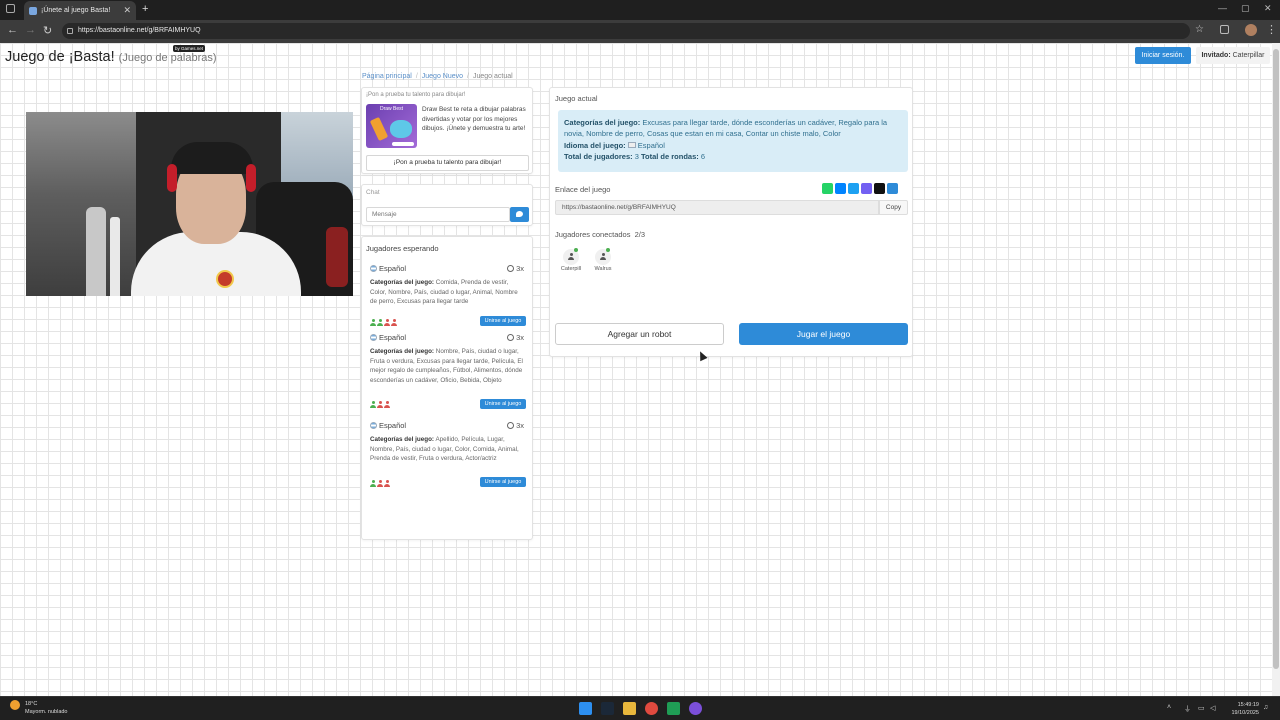 Image resolution: width=1280 pixels, height=720 pixels. Describe the element at coordinates (46, 712) in the screenshot. I see `weather-desc: Mayorm. nublado` at that location.